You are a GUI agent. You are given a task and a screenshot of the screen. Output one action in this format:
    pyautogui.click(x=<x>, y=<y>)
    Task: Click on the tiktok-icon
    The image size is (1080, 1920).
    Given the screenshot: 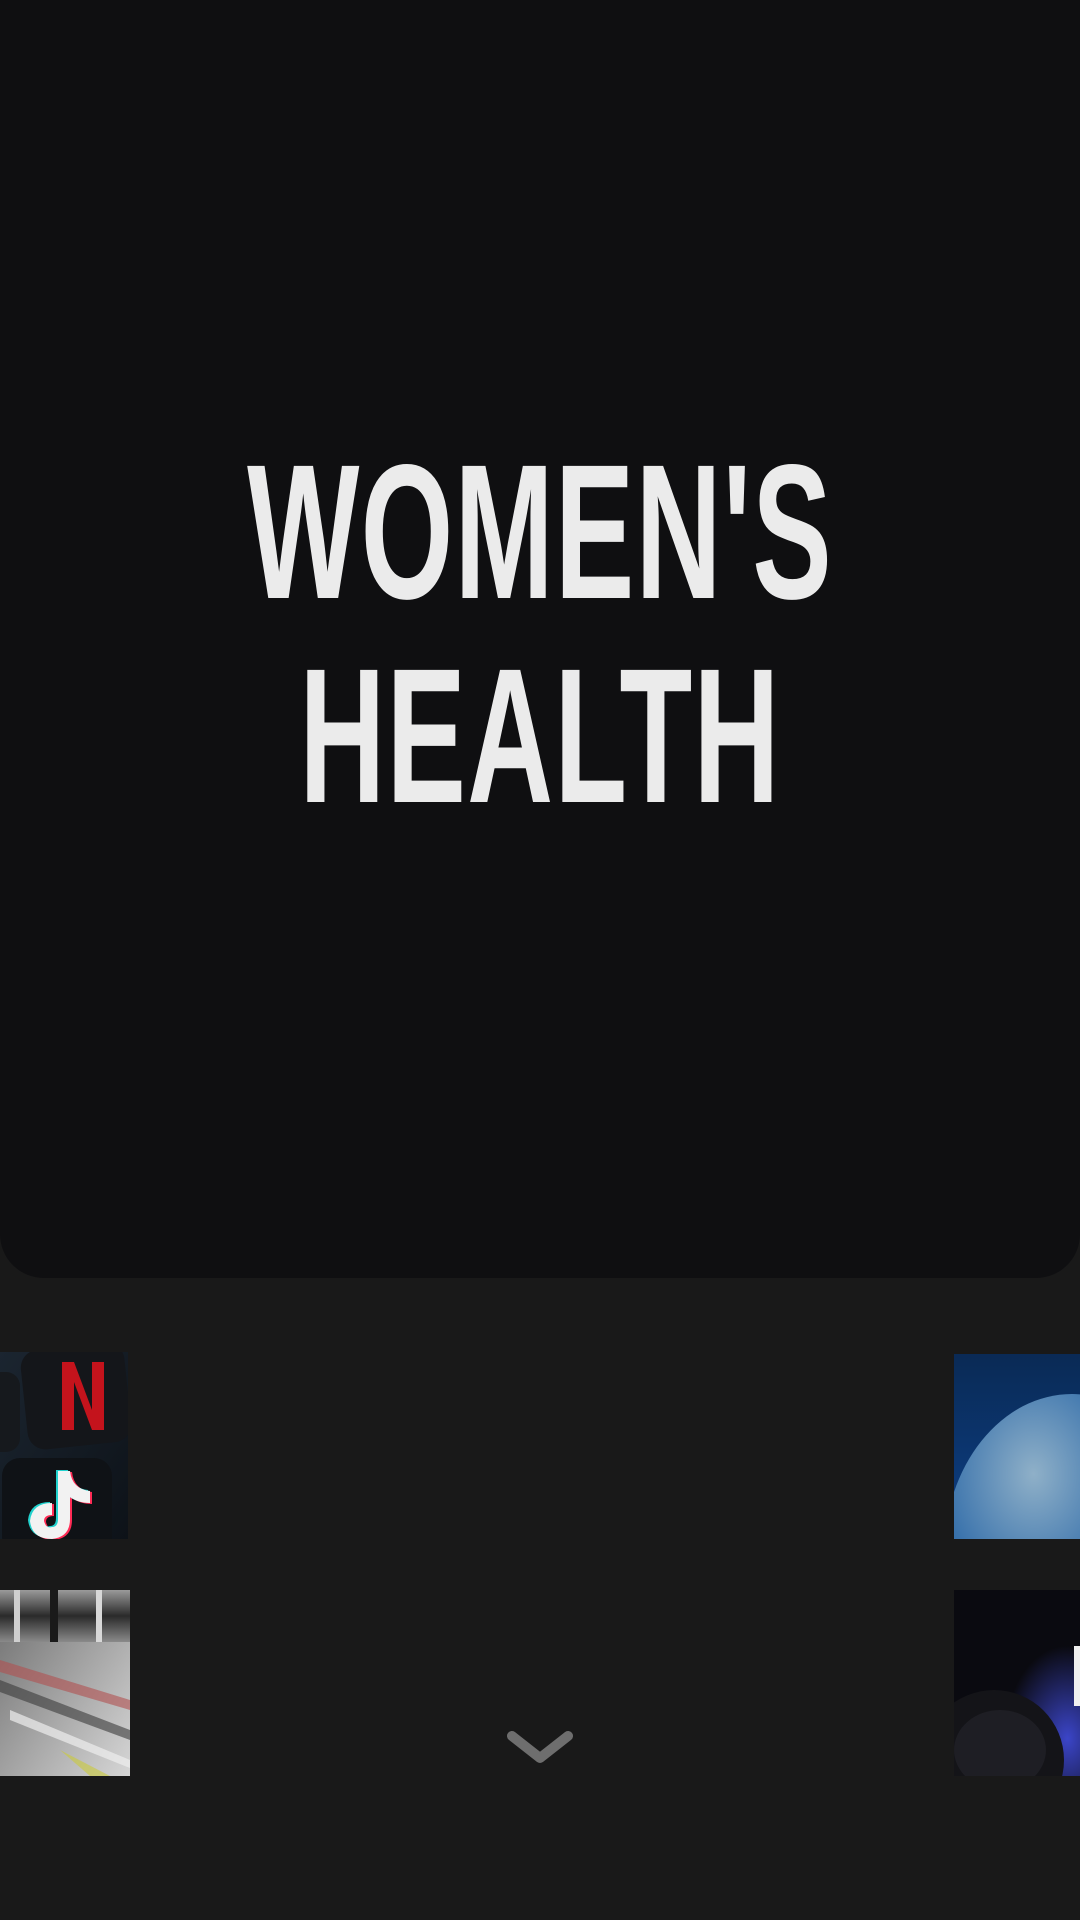 What is the action you would take?
    pyautogui.click(x=57, y=1498)
    